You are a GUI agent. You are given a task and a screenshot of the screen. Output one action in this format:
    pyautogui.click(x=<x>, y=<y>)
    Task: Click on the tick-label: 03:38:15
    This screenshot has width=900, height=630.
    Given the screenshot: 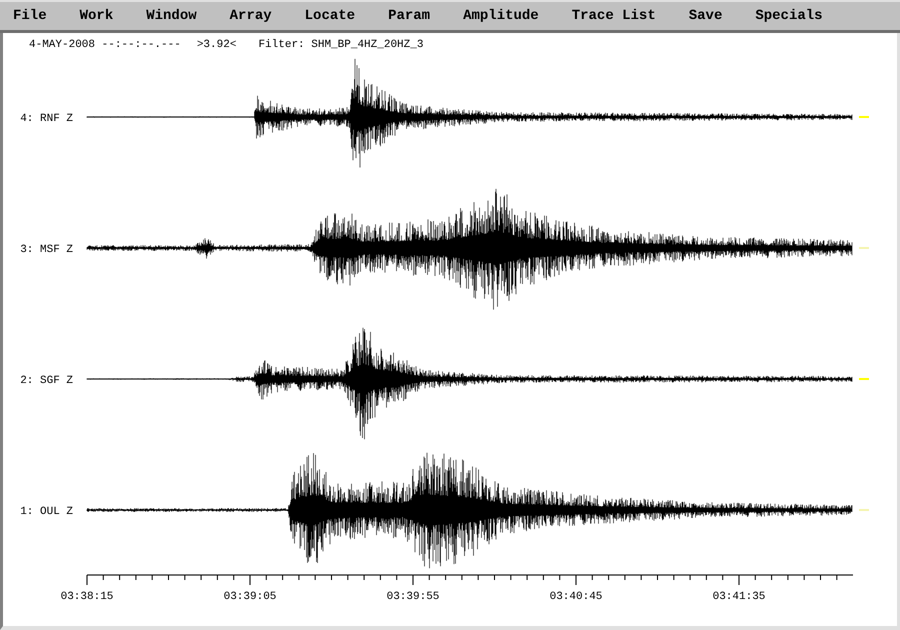 What is the action you would take?
    pyautogui.click(x=87, y=597)
    